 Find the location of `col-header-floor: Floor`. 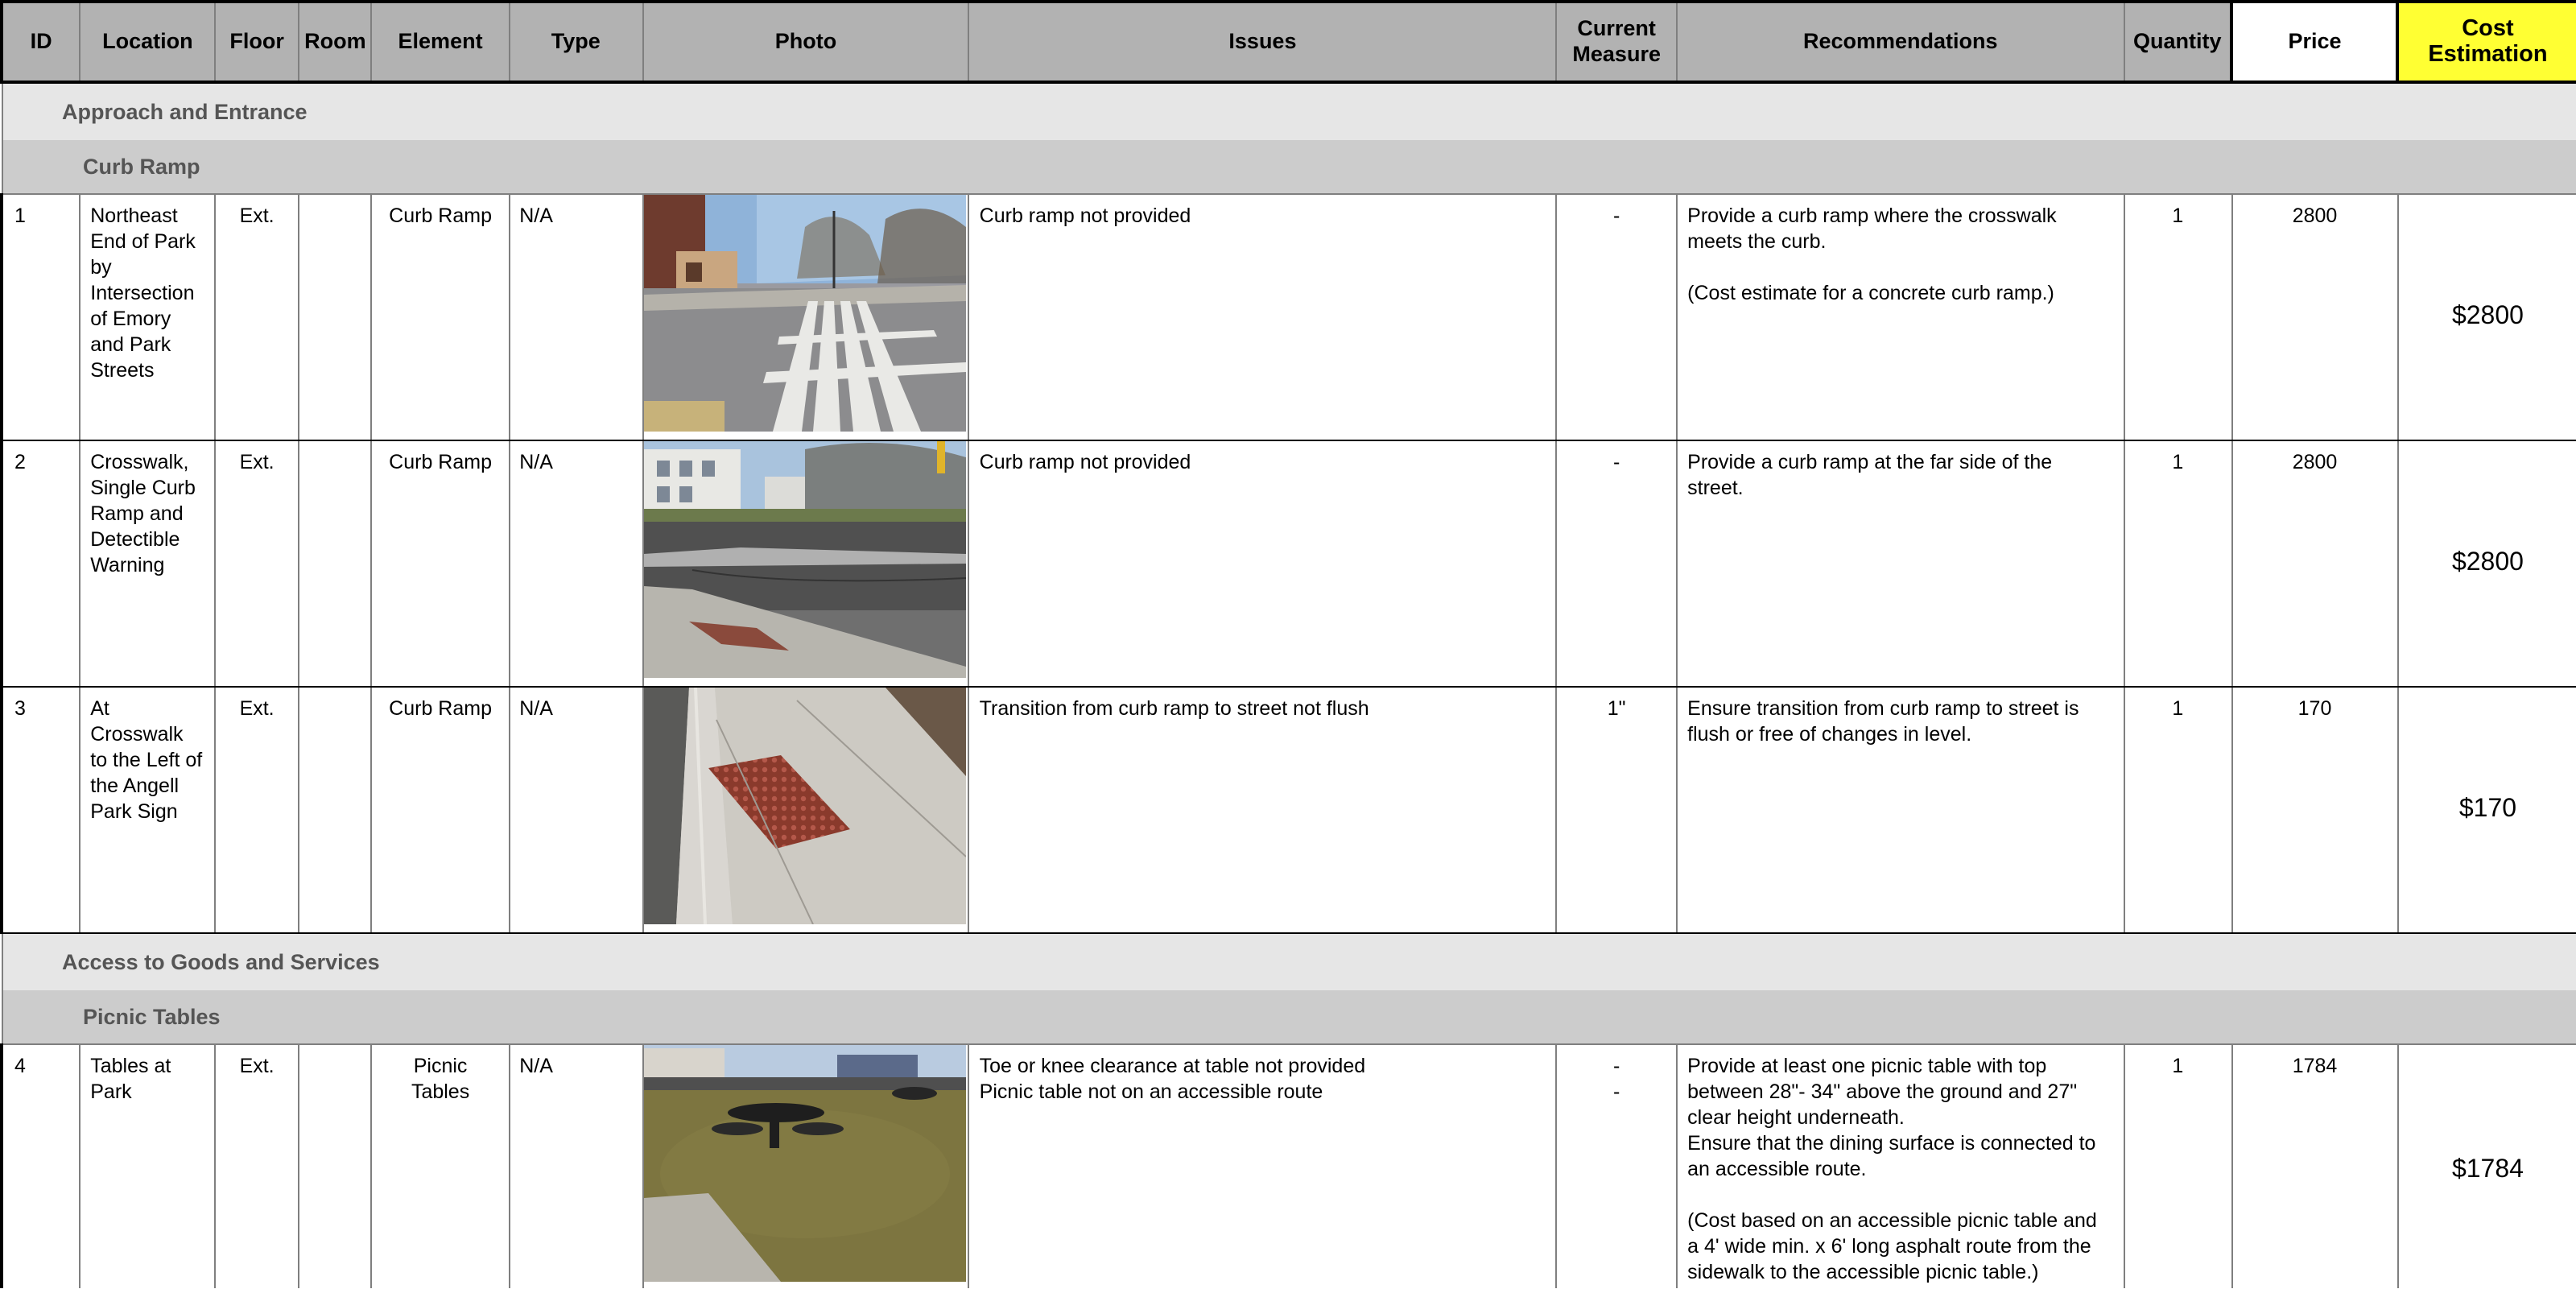

col-header-floor: Floor is located at coordinates (256, 42).